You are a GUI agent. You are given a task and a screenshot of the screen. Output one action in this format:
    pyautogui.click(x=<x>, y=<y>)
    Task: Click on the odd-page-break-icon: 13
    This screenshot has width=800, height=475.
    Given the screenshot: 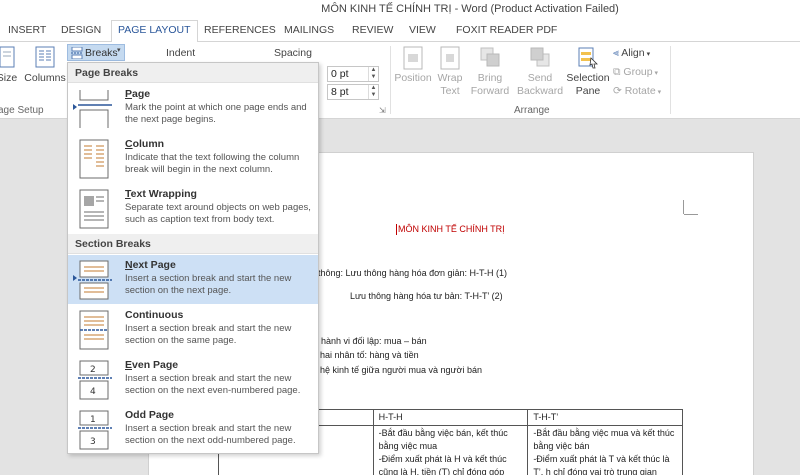 What is the action you would take?
    pyautogui.click(x=95, y=430)
    